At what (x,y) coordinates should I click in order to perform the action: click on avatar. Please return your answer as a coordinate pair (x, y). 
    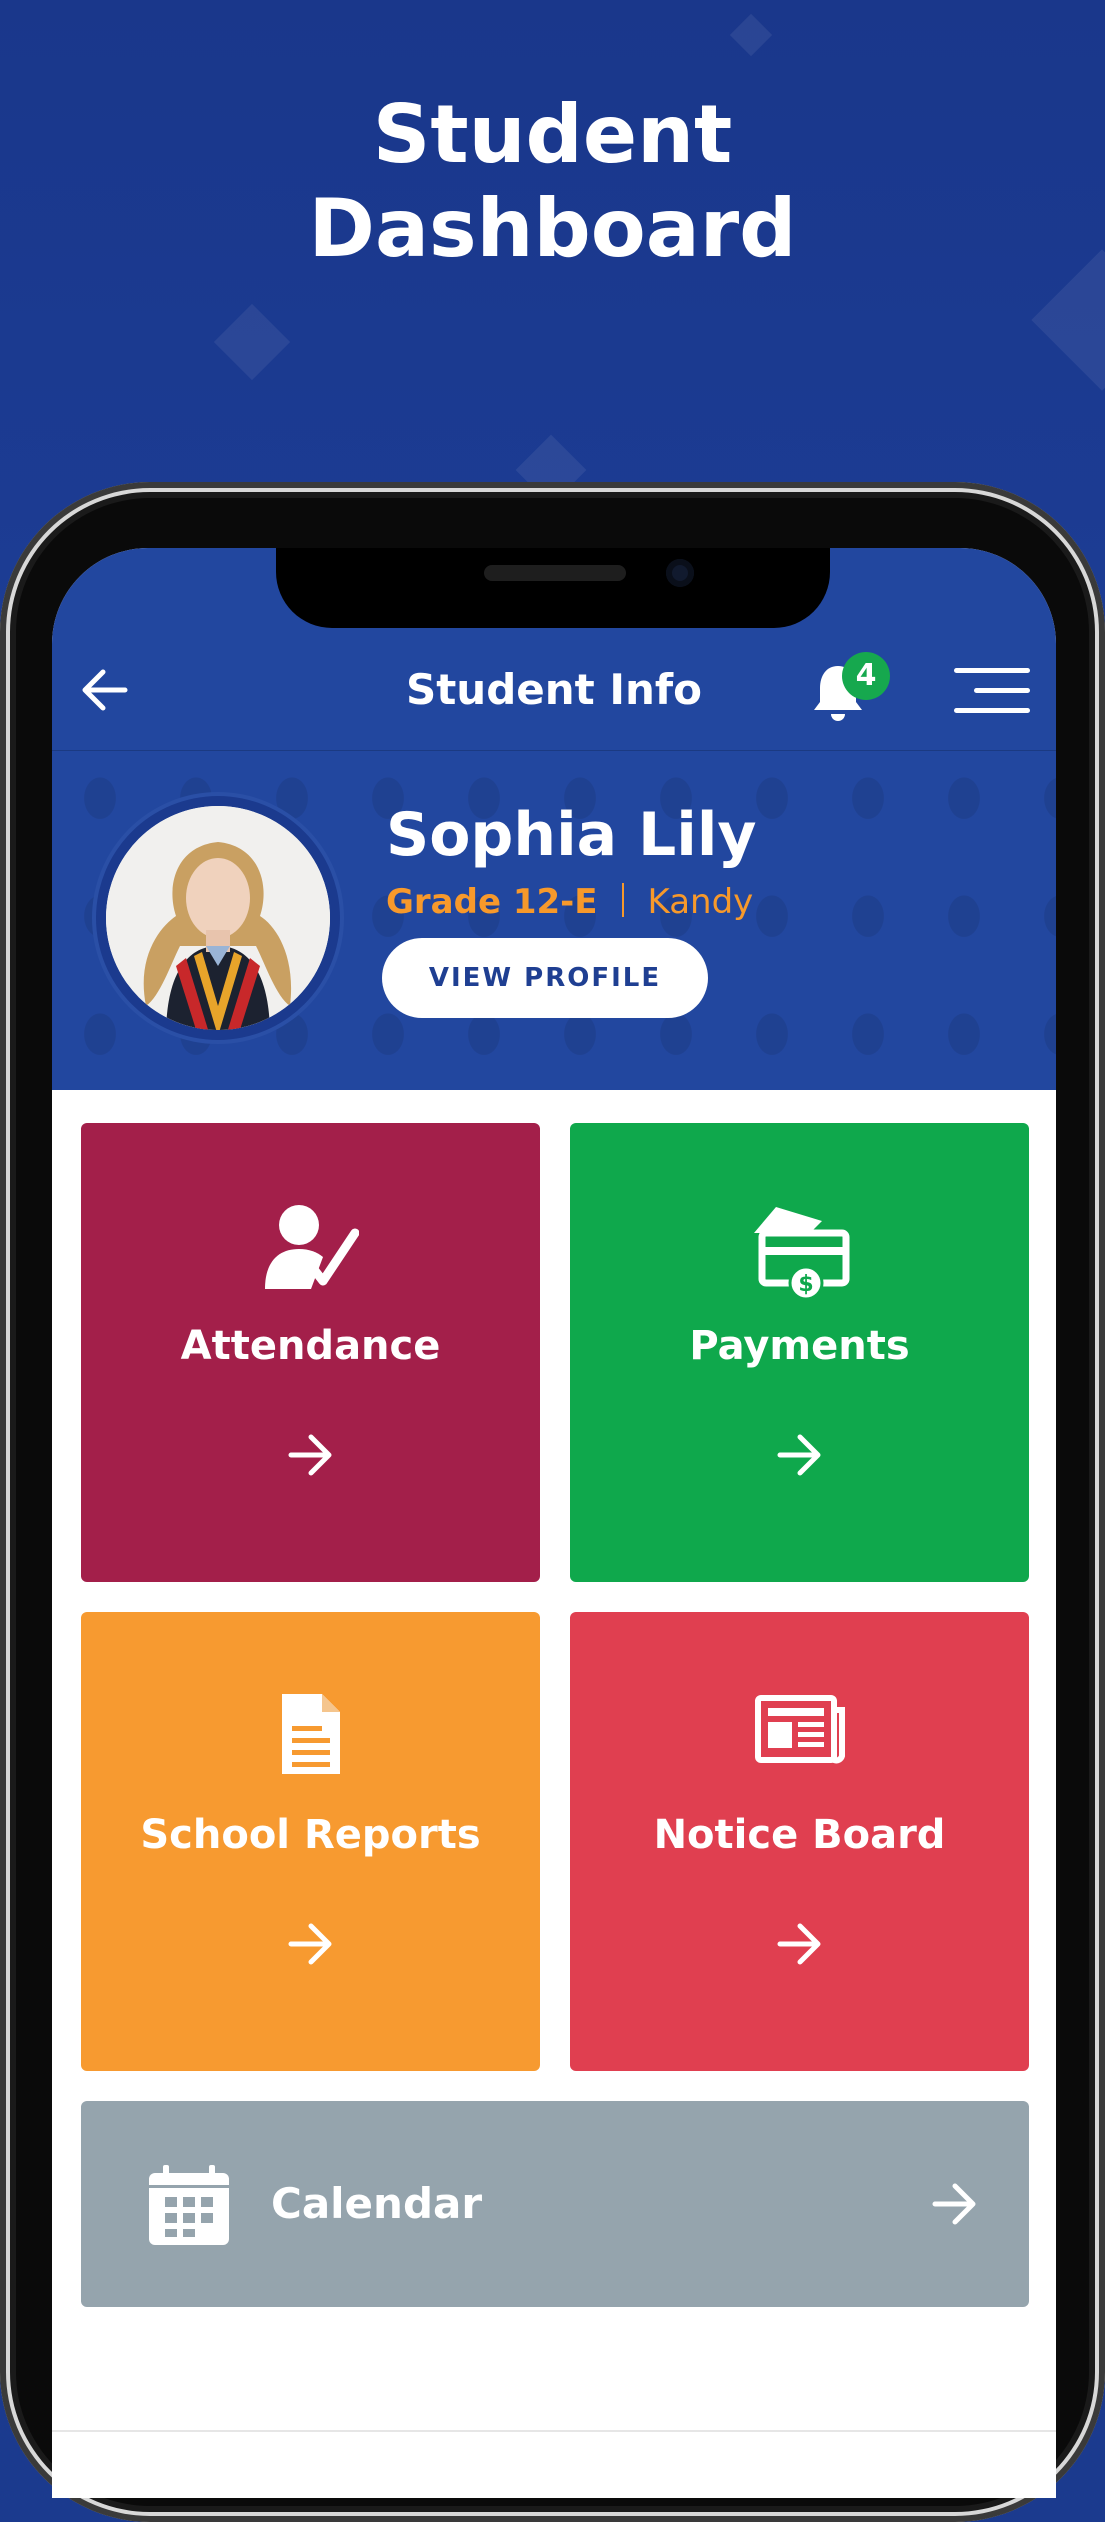
    Looking at the image, I should click on (218, 918).